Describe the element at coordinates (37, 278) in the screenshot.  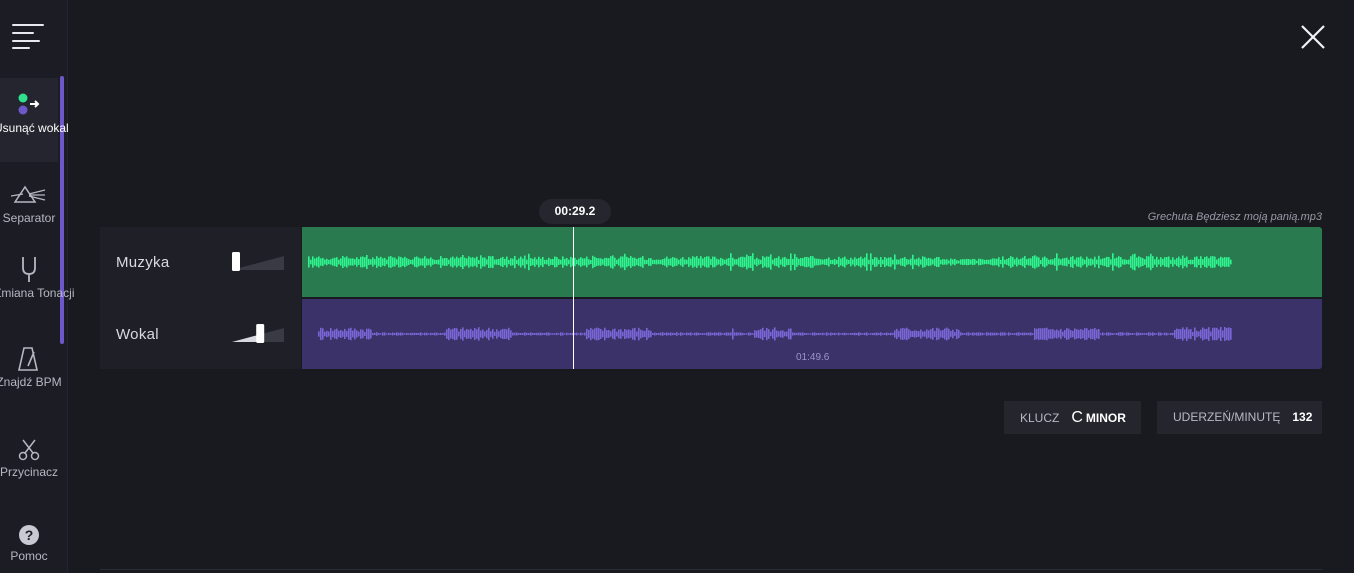
I see `sidebar-item-pitch: Zmiana Tonacji` at that location.